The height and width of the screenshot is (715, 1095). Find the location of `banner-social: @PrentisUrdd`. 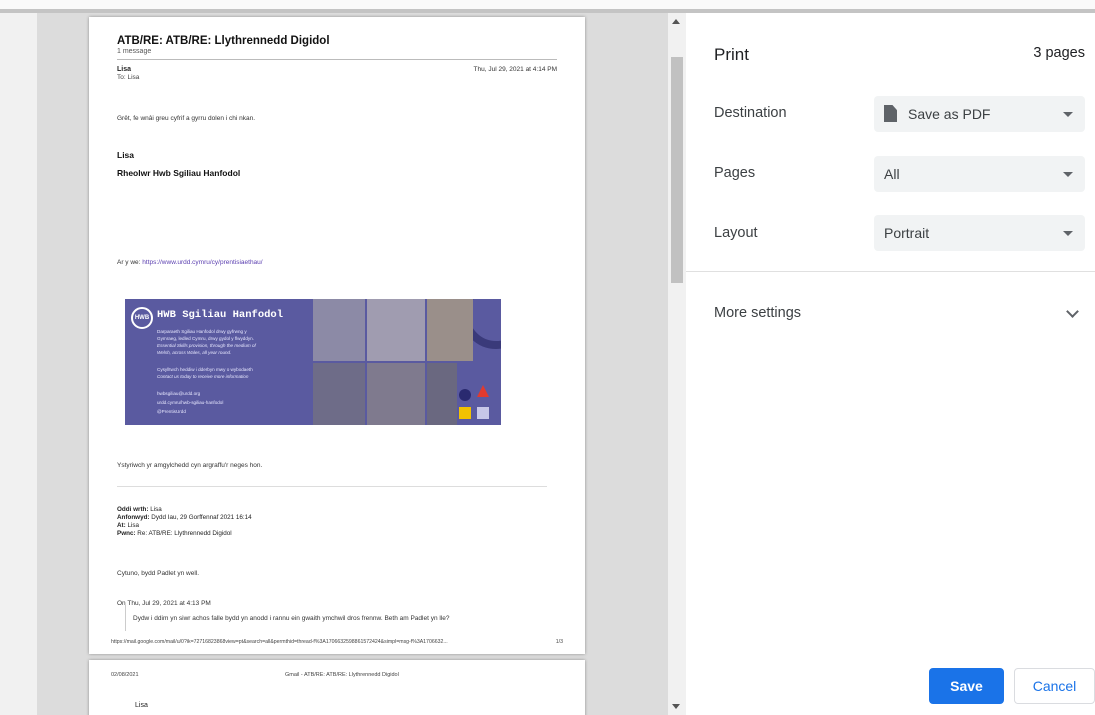

banner-social: @PrentisUrdd is located at coordinates (171, 411).